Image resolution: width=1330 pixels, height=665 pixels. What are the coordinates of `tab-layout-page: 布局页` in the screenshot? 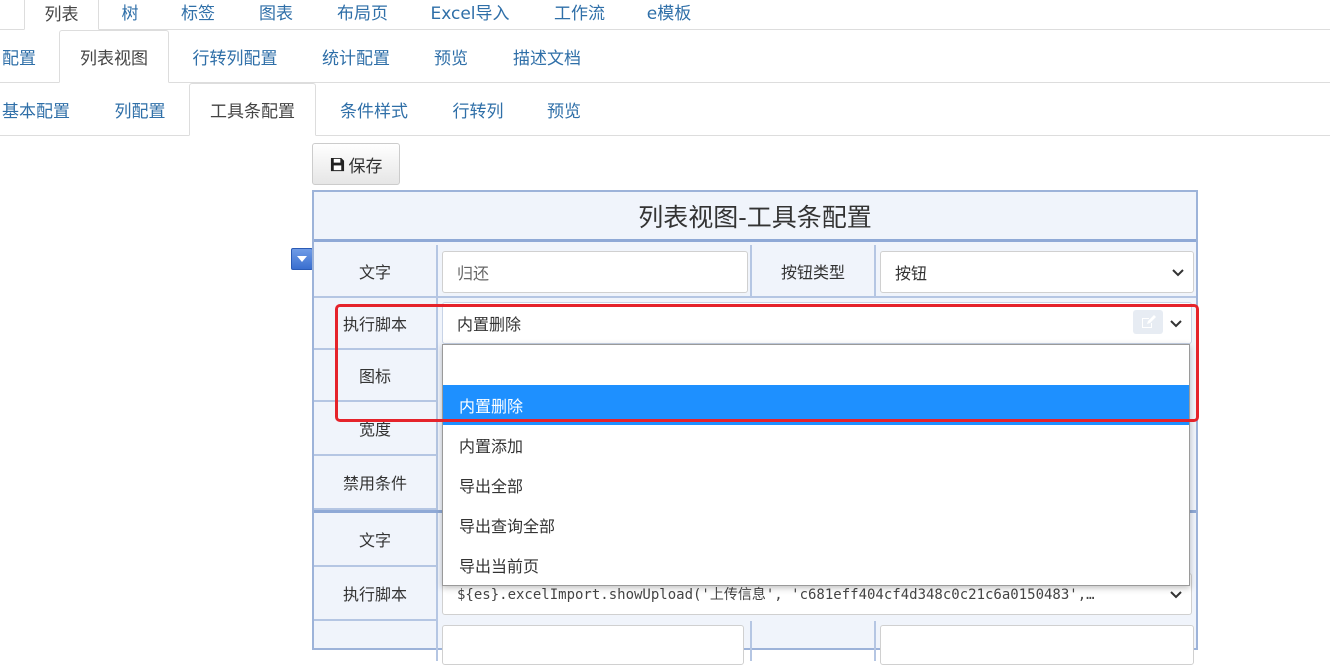 It's located at (362, 14).